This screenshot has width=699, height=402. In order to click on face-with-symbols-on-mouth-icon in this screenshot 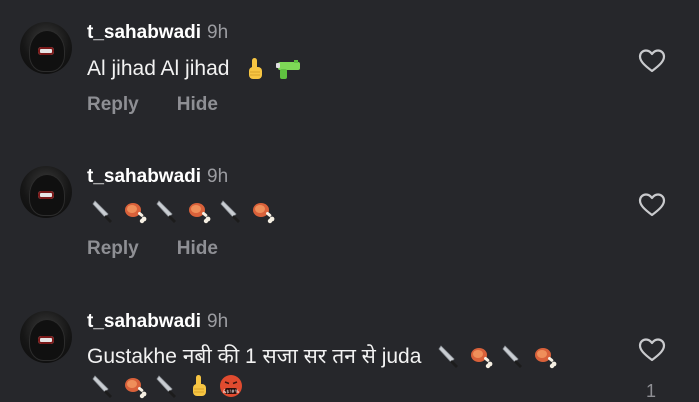, I will do `click(231, 386)`.